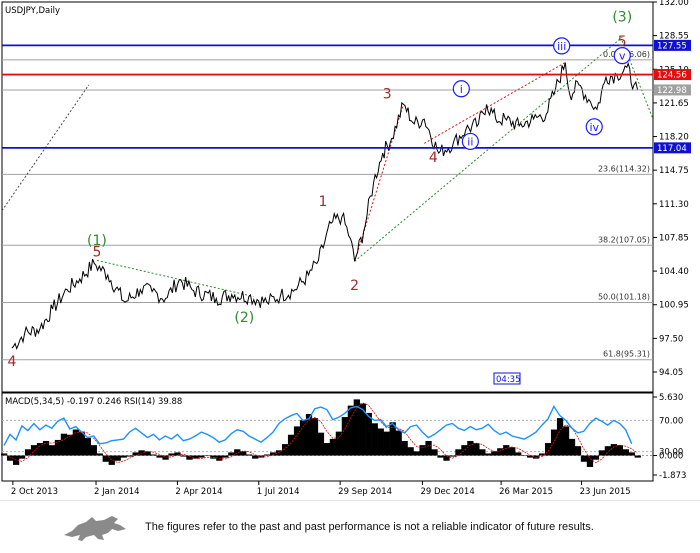 This screenshot has width=700, height=553. What do you see at coordinates (624, 296) in the screenshot?
I see `fibonacci-level-label: 50.0(101.18)` at bounding box center [624, 296].